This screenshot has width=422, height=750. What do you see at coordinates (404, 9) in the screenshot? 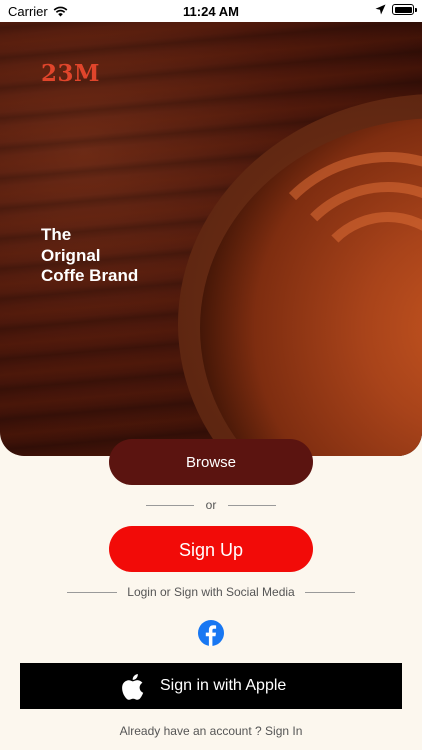
I see `battery-icon` at bounding box center [404, 9].